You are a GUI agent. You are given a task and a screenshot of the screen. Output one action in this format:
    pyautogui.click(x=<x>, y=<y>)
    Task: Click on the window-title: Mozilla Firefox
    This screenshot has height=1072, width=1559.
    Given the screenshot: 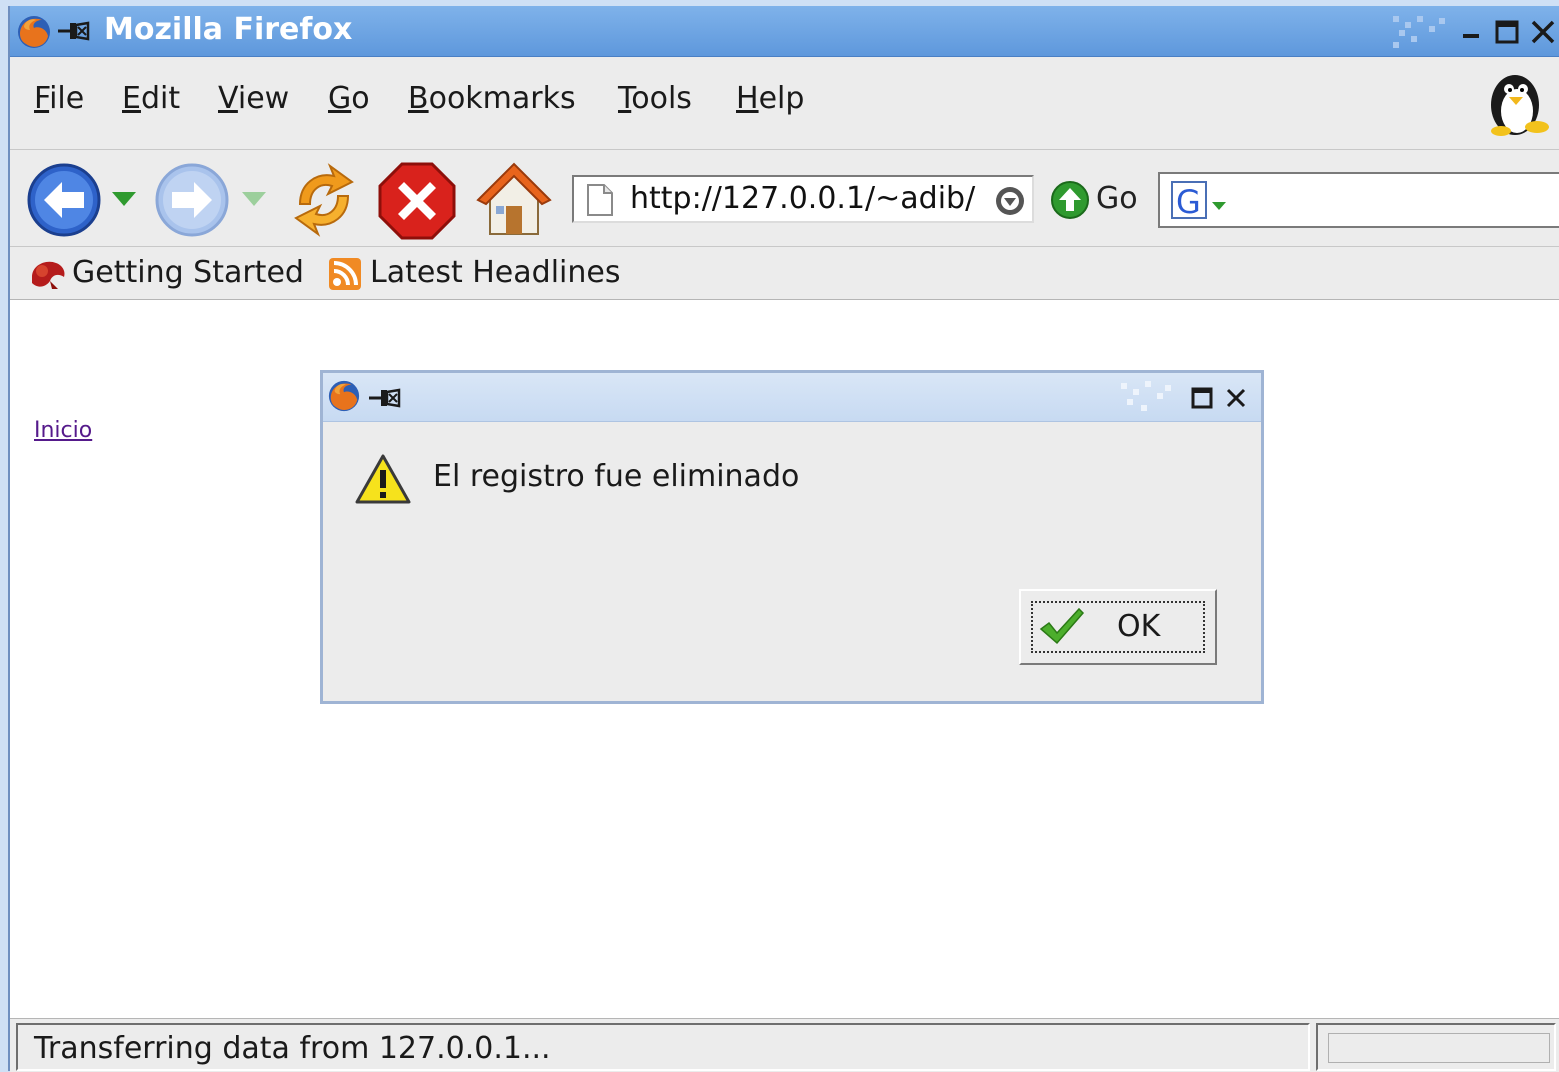 What is the action you would take?
    pyautogui.click(x=228, y=29)
    